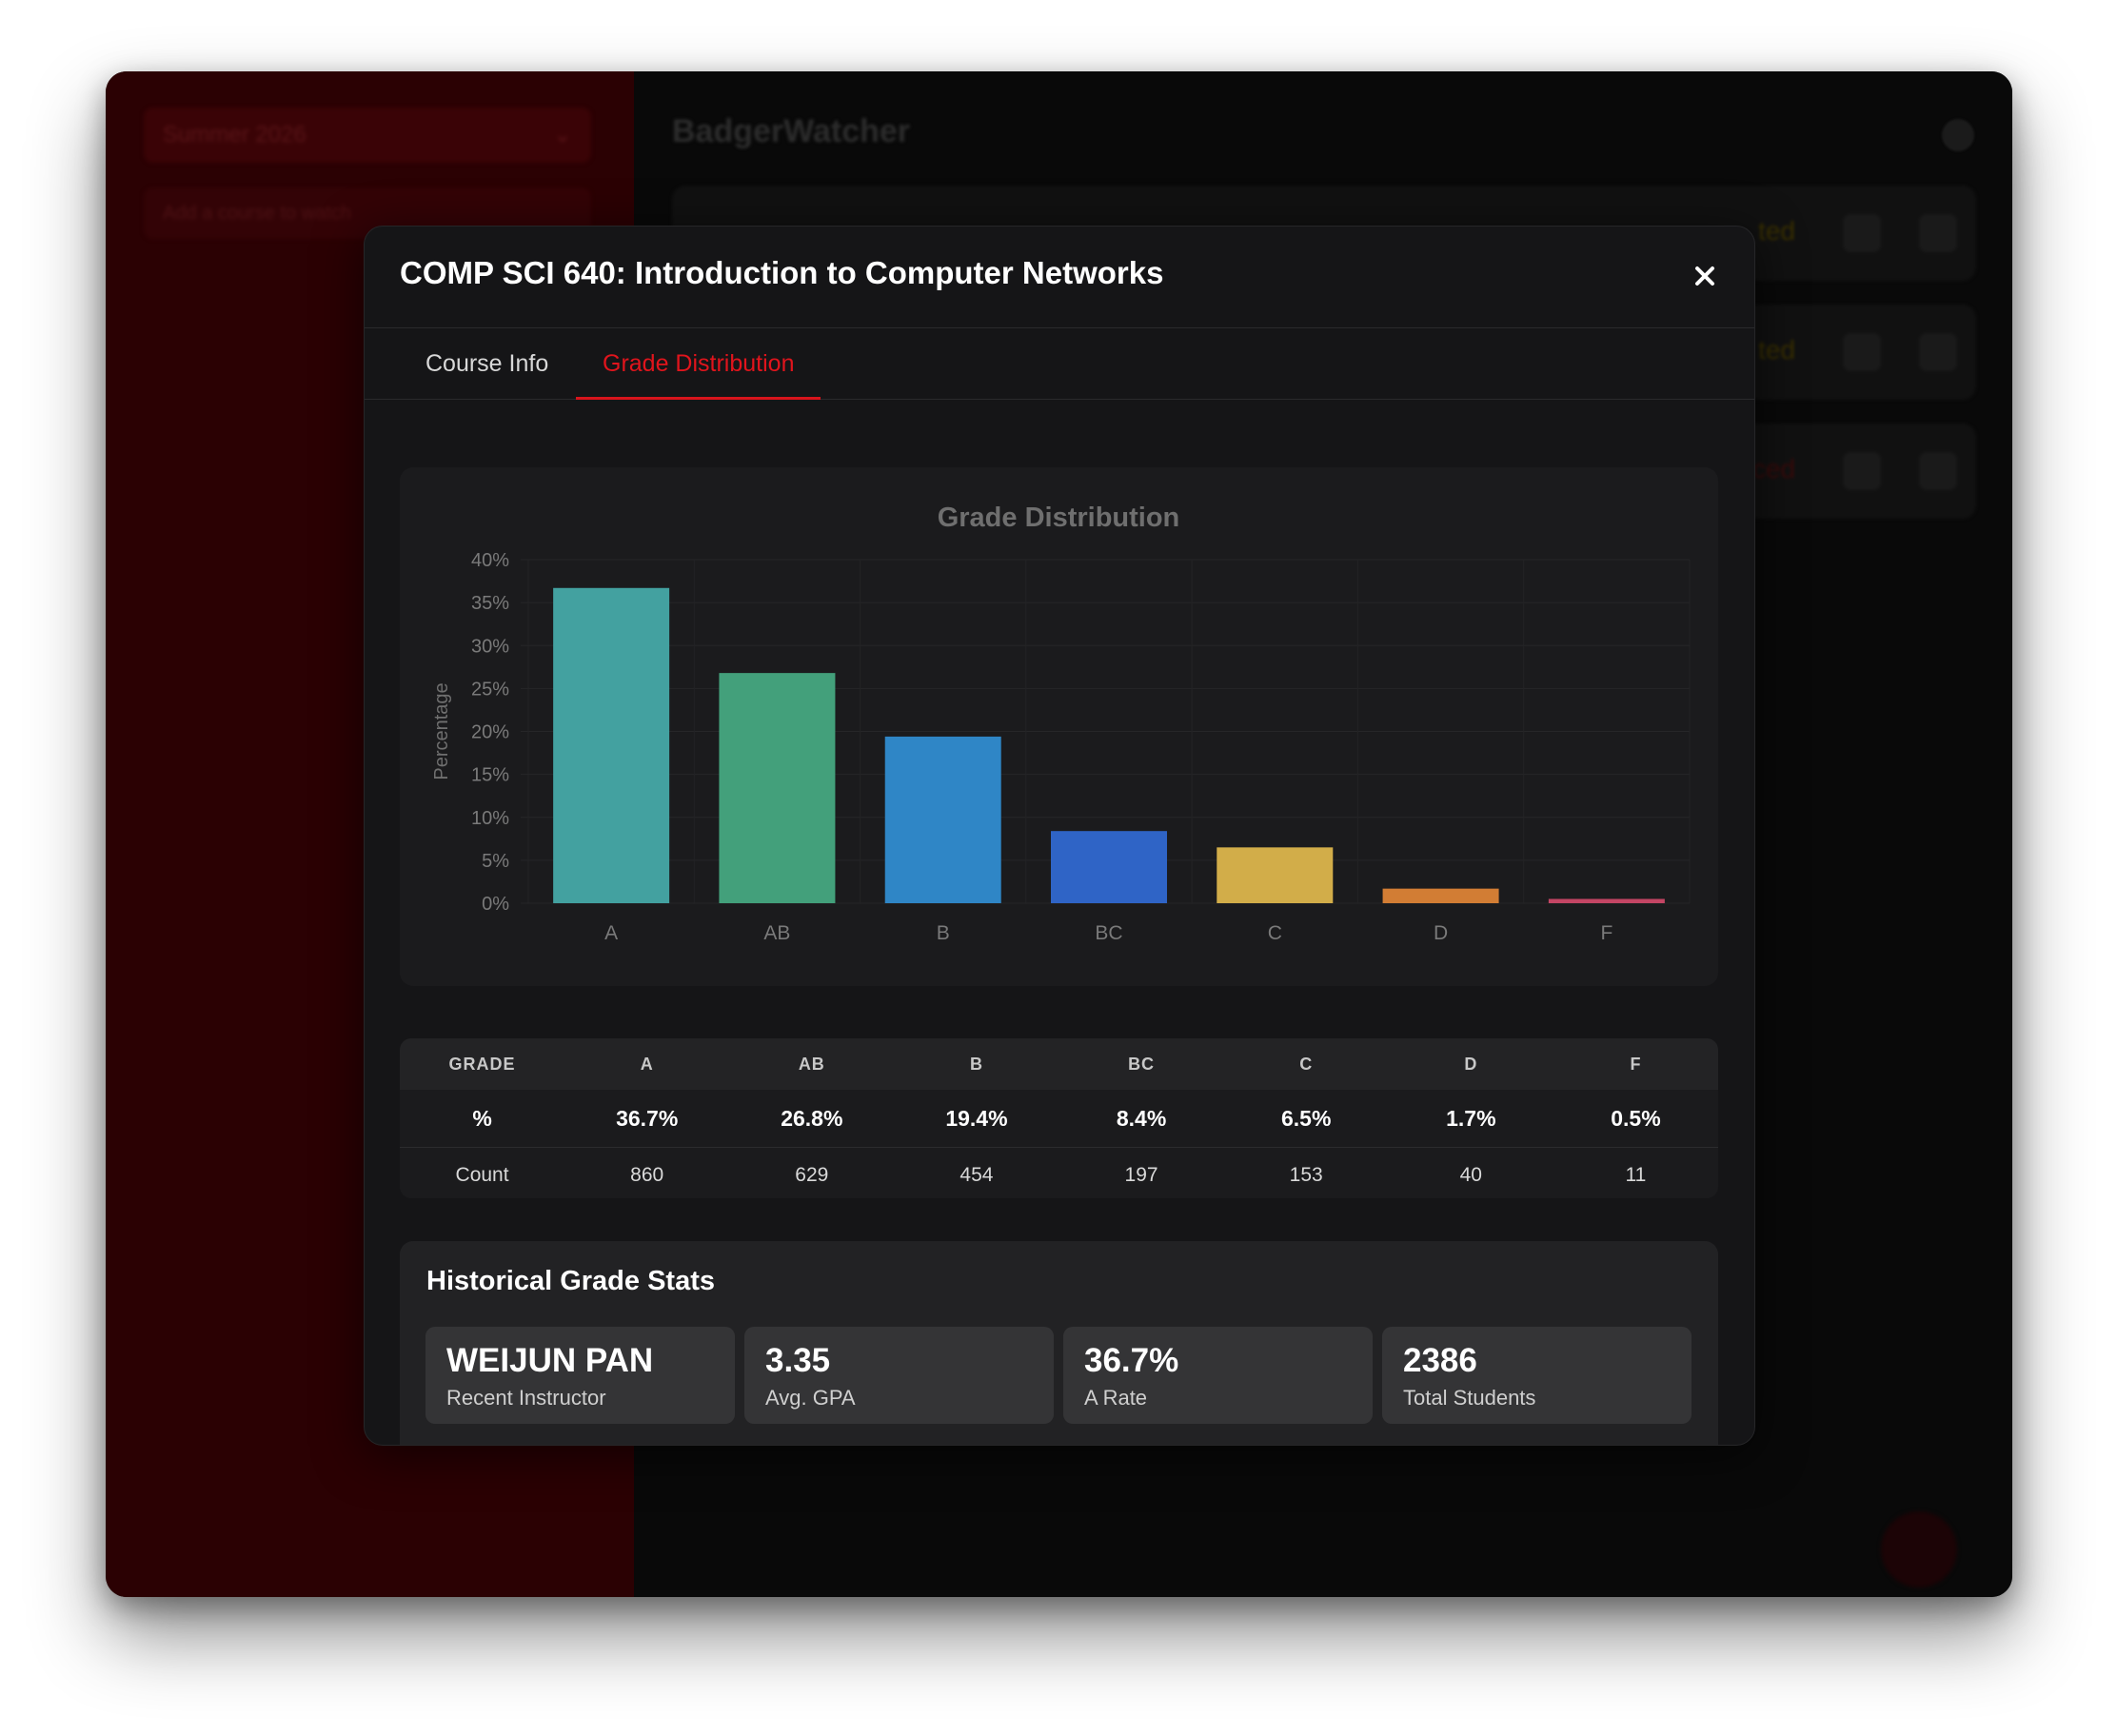  Describe the element at coordinates (1441, 933) in the screenshot. I see `x-tick-label: D` at that location.